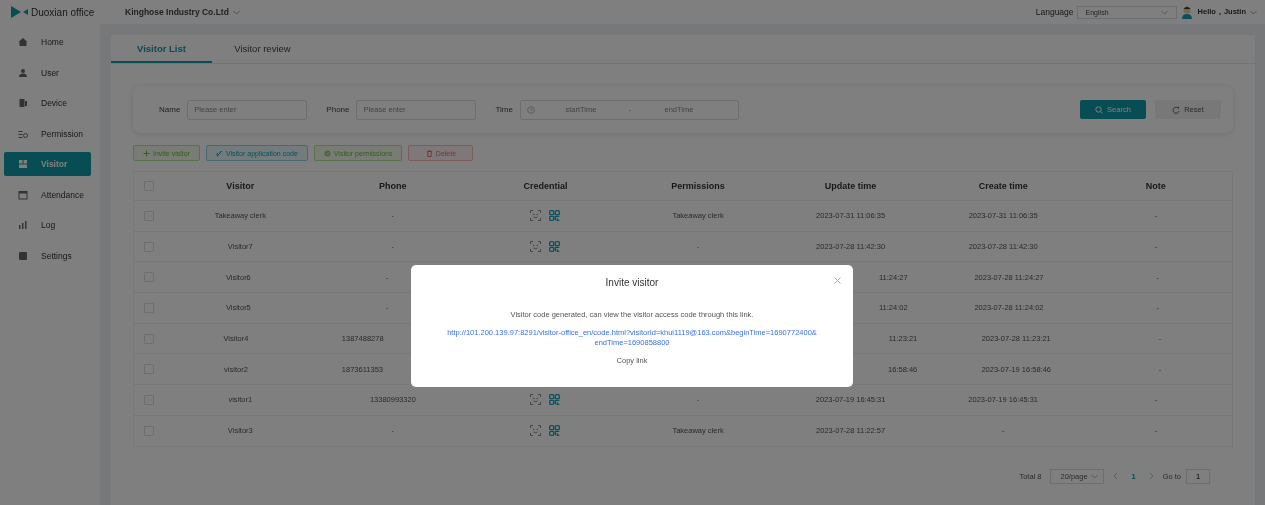 Image resolution: width=1265 pixels, height=505 pixels. Describe the element at coordinates (1176, 109) in the screenshot. I see `refresh-icon` at that location.